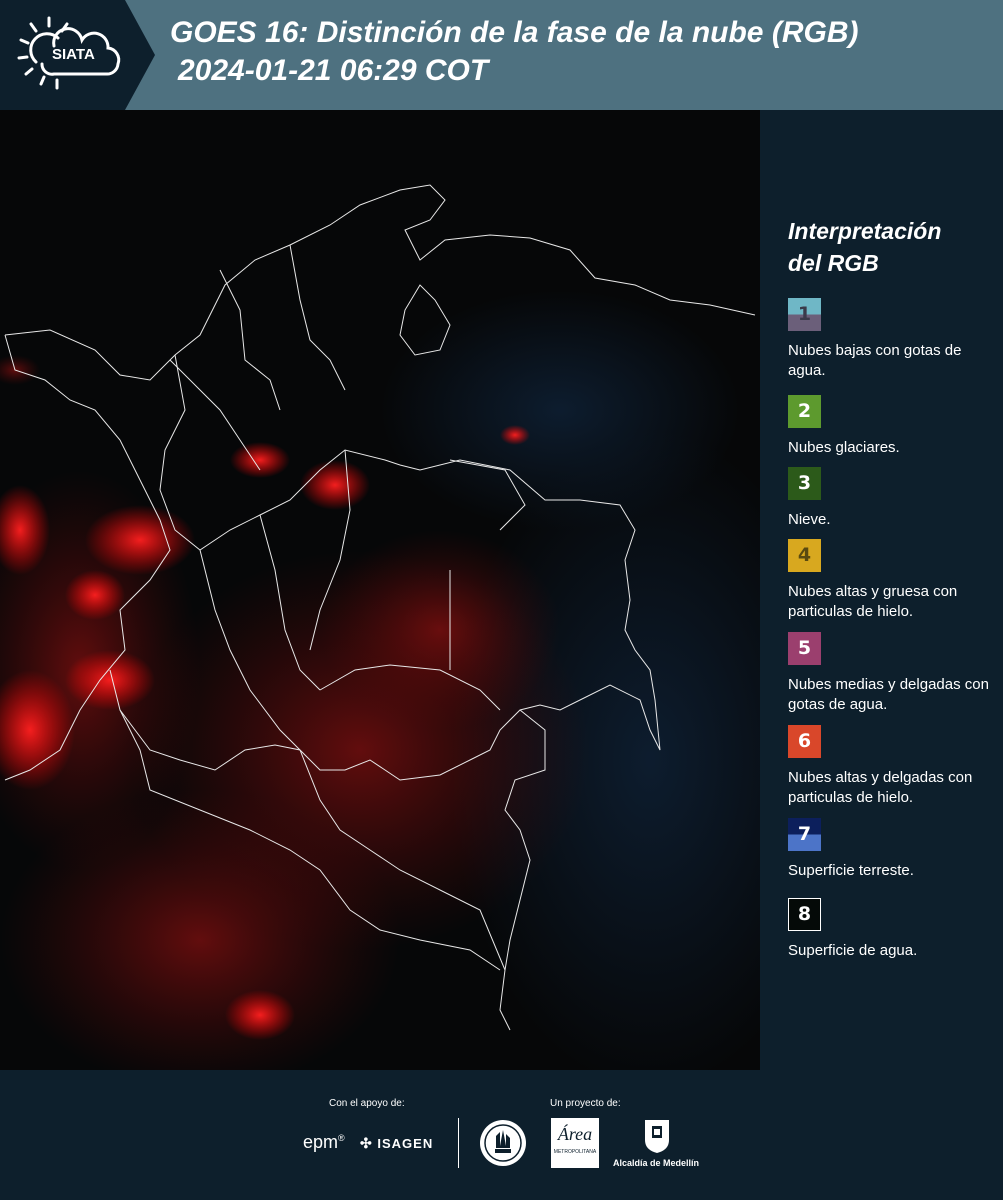  I want to click on alcaldia-crest-icon, so click(657, 1136).